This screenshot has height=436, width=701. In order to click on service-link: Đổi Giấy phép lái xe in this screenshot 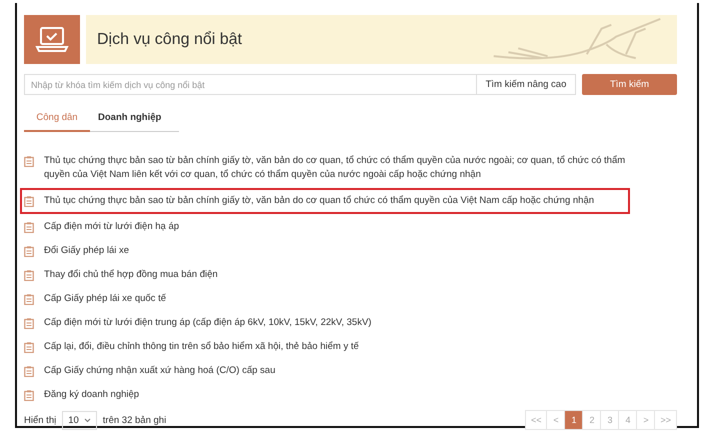, I will do `click(336, 251)`.